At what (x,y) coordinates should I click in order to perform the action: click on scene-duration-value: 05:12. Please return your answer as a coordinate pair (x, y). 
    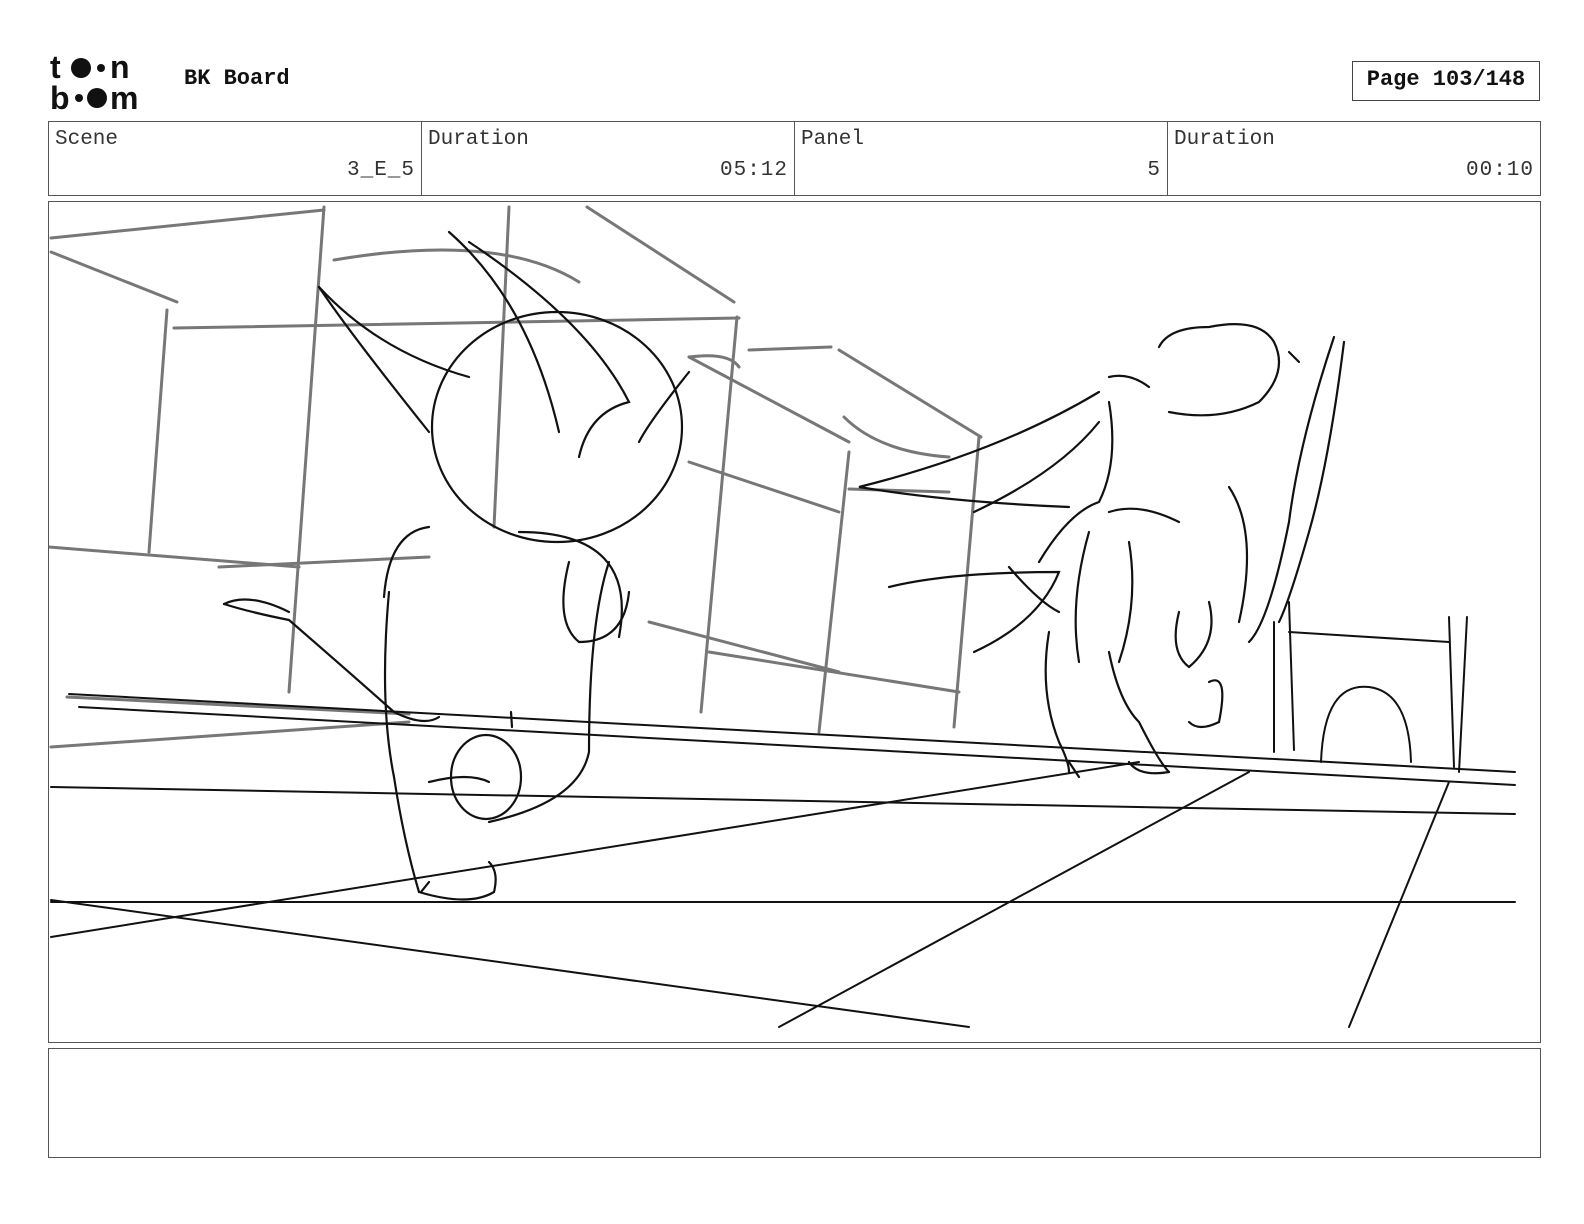
    Looking at the image, I should click on (753, 170).